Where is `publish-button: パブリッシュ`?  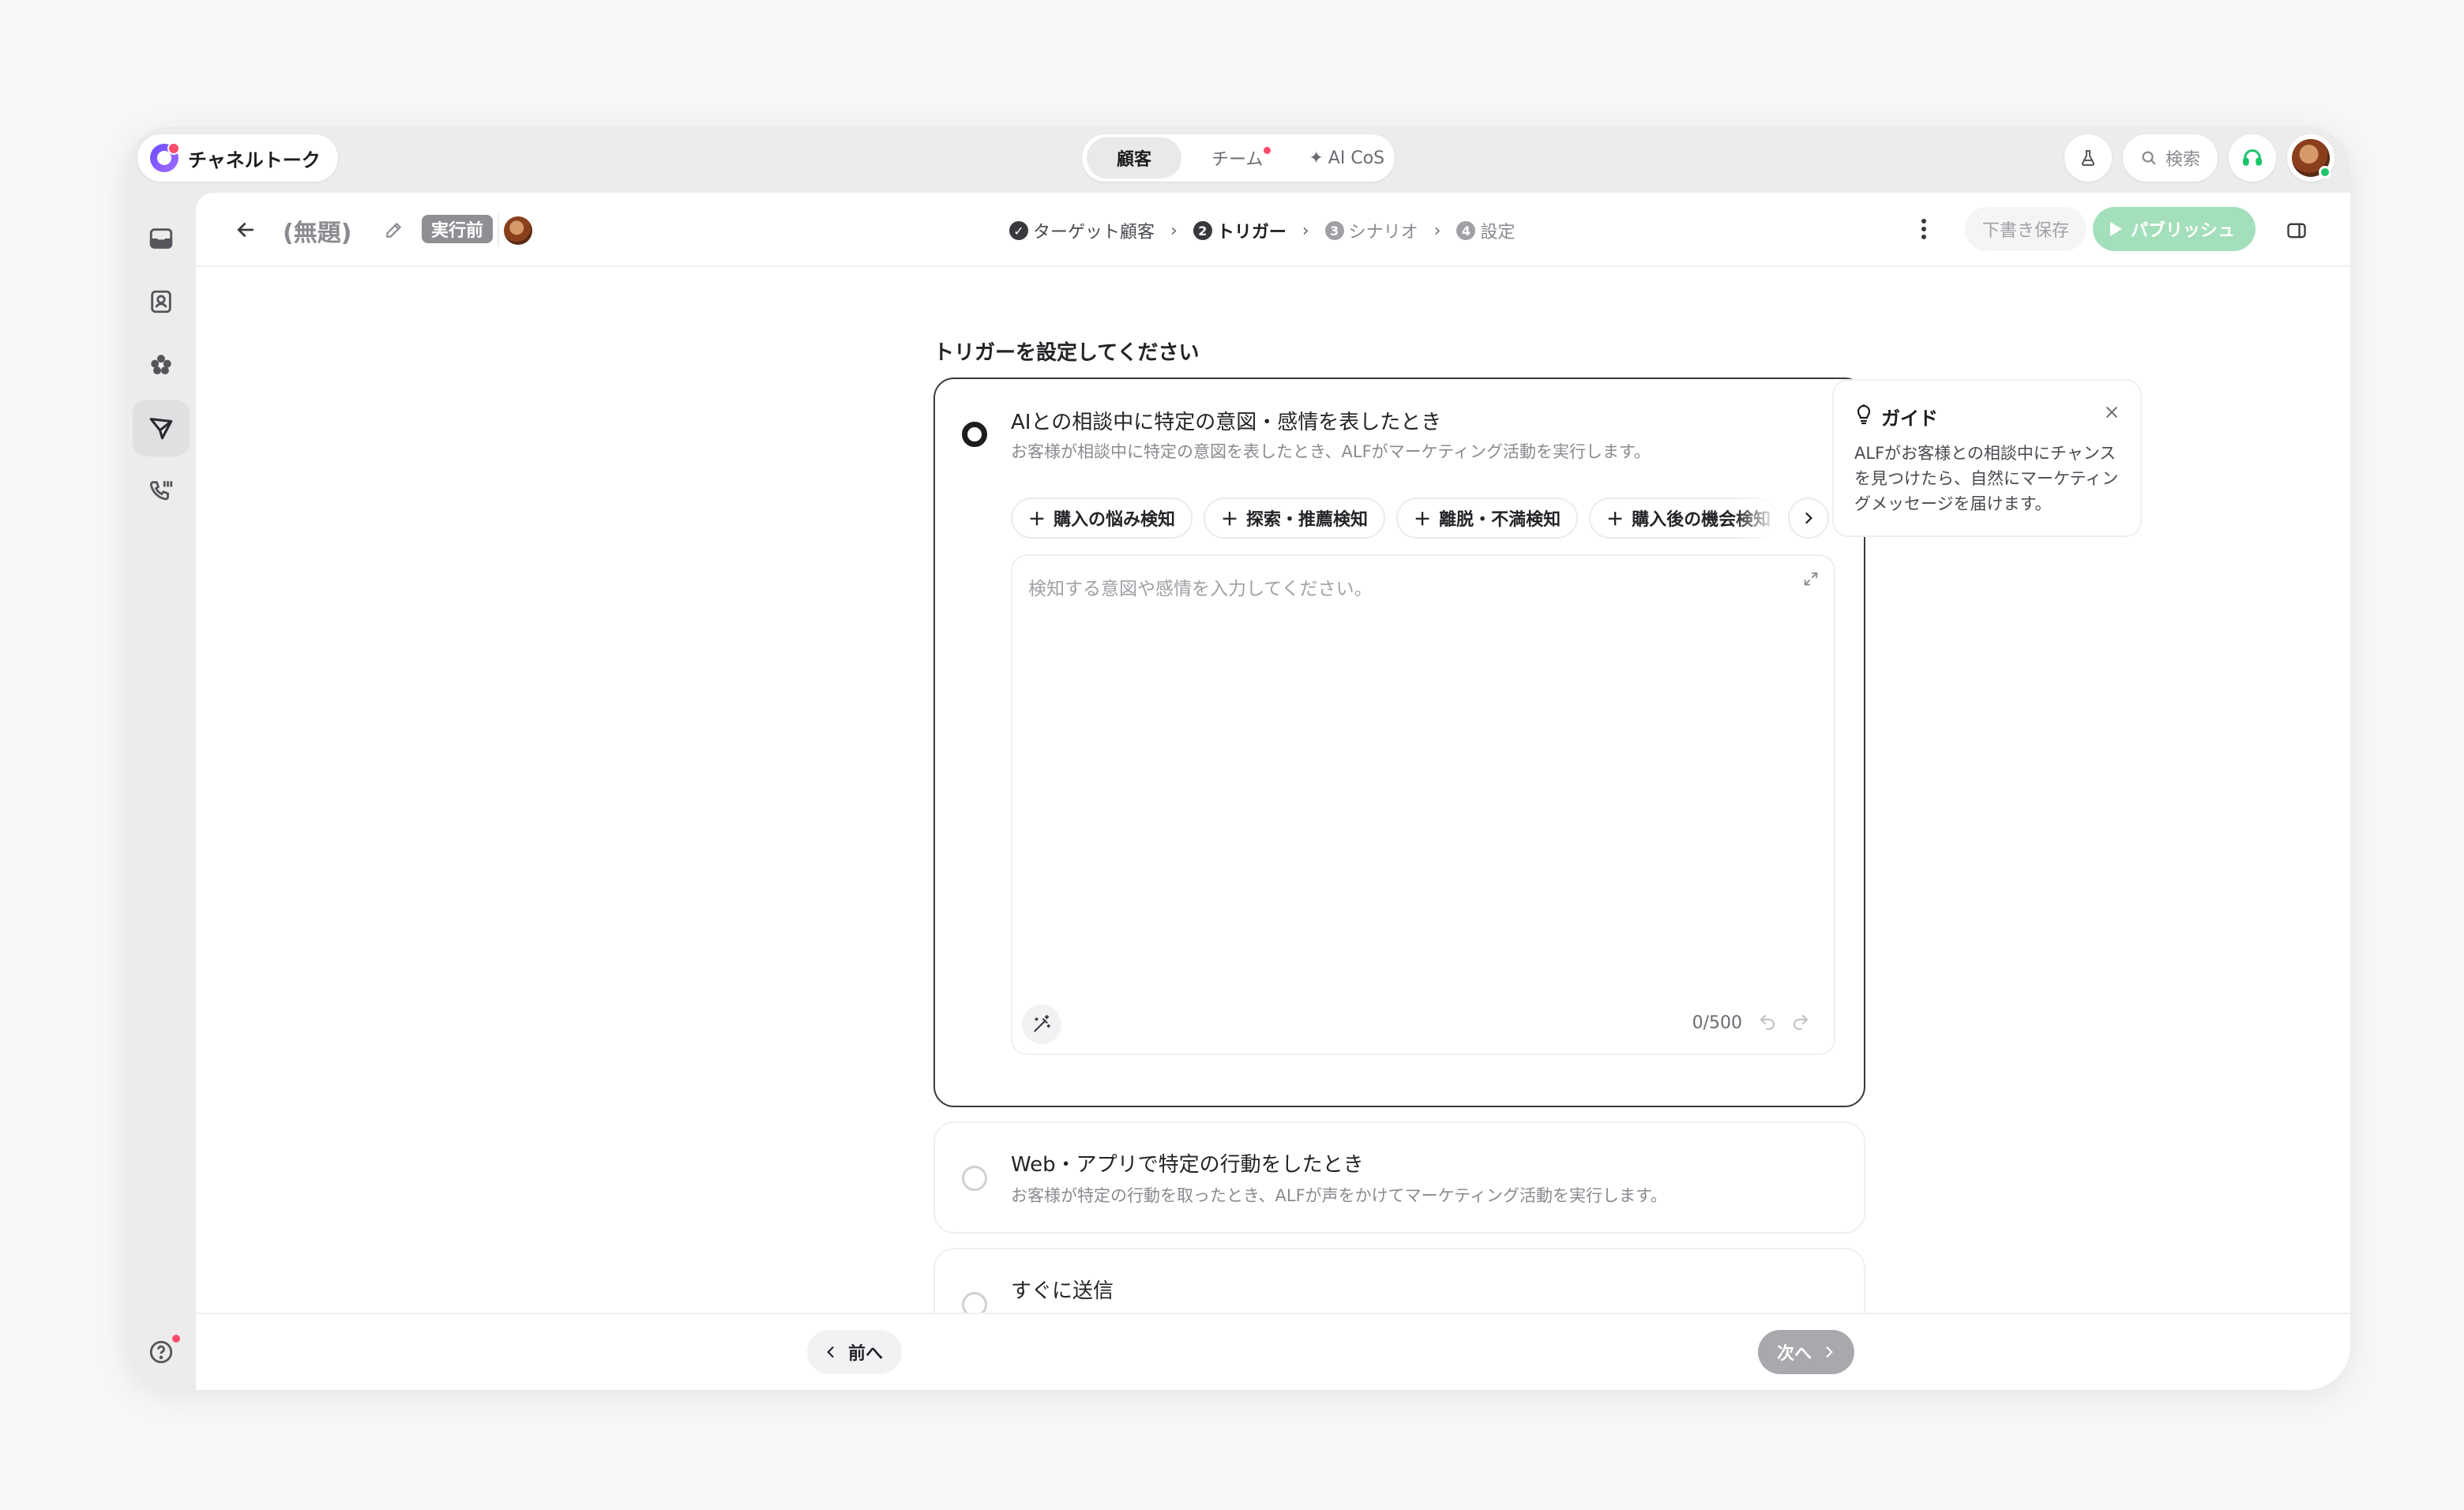 publish-button: パブリッシュ is located at coordinates (2174, 229).